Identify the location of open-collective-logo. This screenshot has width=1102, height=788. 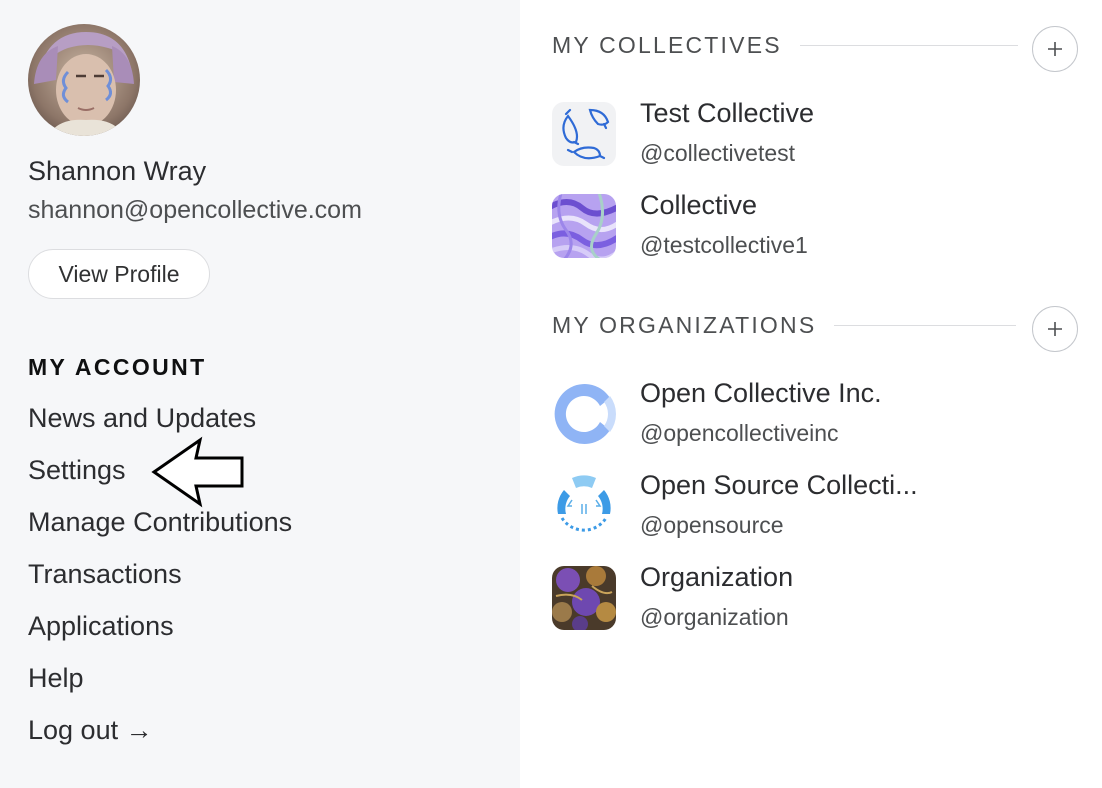
(584, 414).